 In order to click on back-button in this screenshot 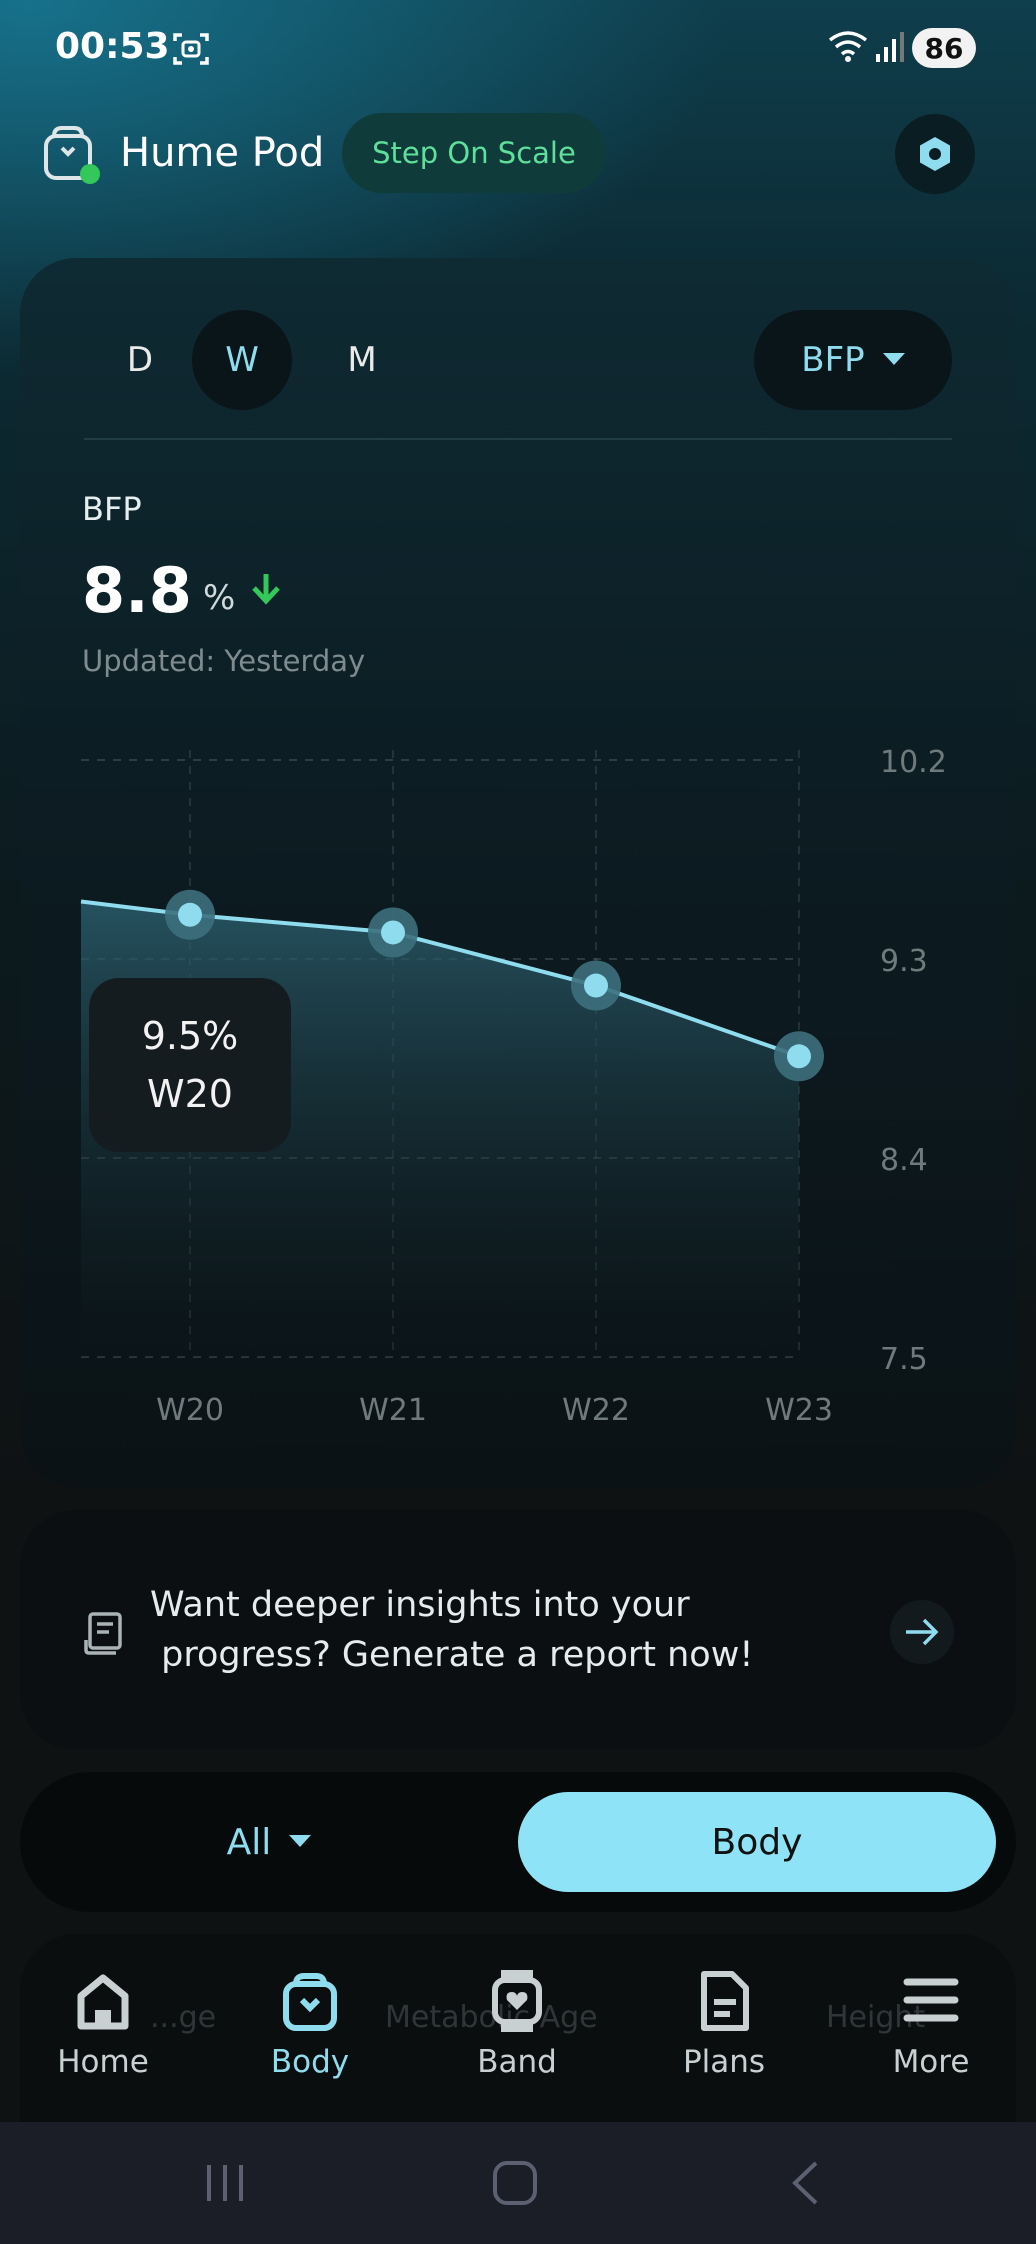, I will do `click(805, 2183)`.